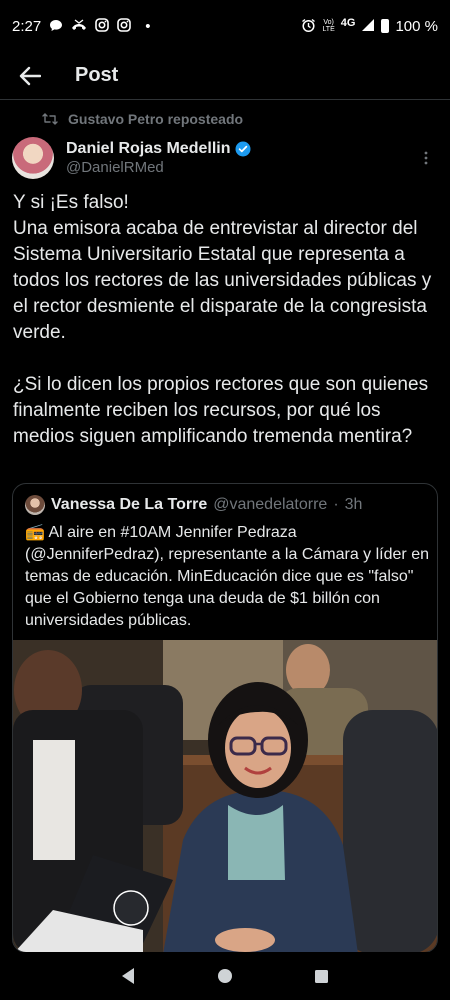 The width and height of the screenshot is (450, 1000). I want to click on repost-label: Gustavo Petro reposteado, so click(156, 119).